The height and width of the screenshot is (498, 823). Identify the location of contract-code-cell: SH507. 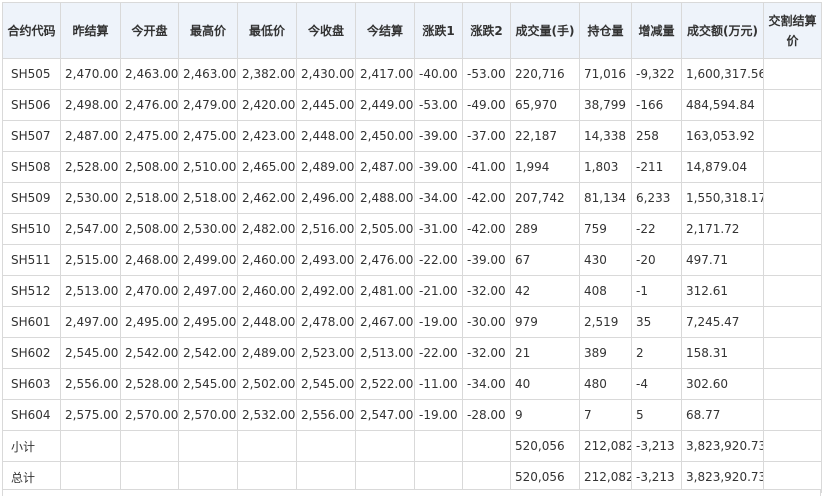
(31, 136).